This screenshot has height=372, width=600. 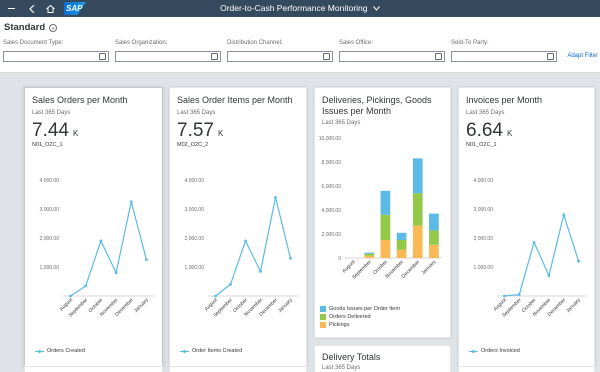 I want to click on card-title: Sales Orders per Month, so click(x=80, y=100).